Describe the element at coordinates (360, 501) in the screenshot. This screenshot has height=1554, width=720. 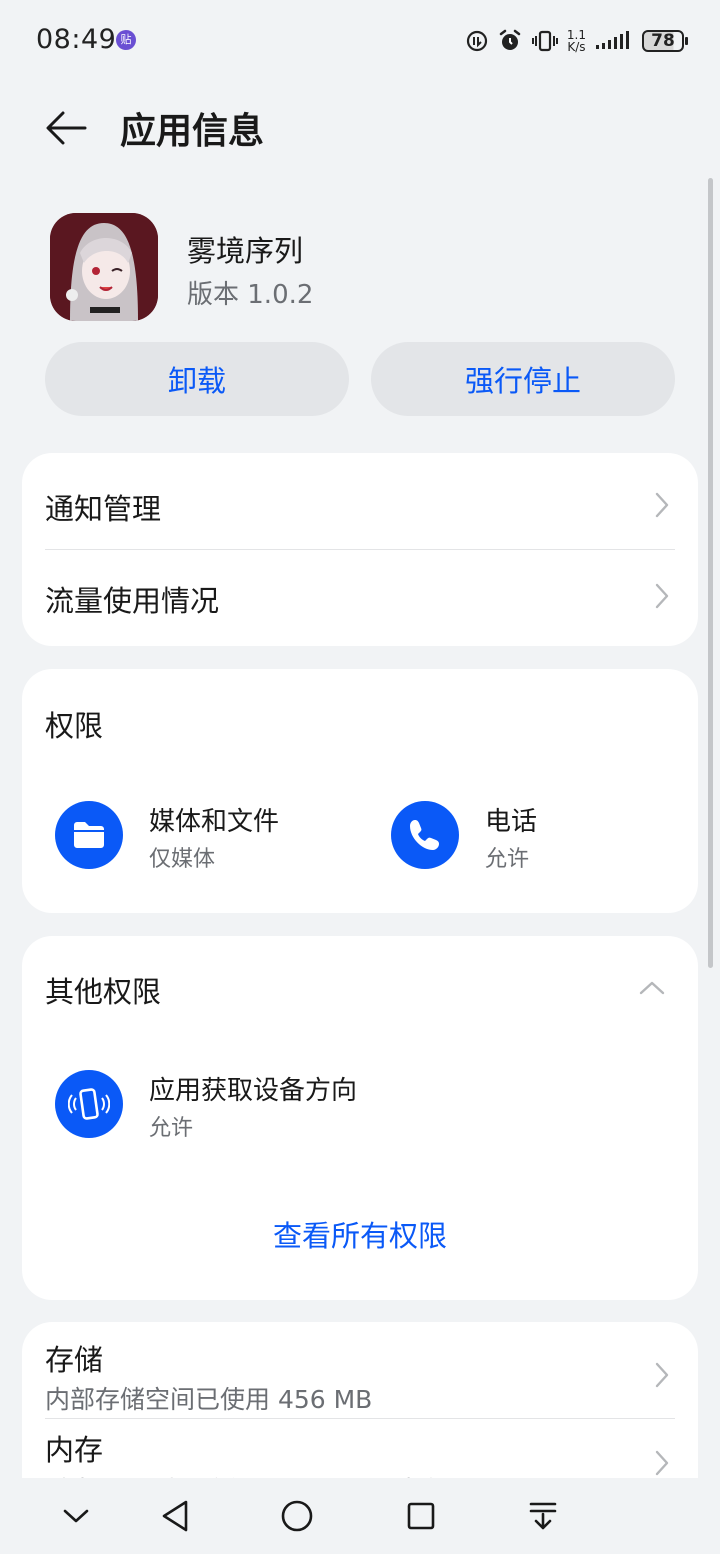
I see `notification-management-row: 通知管理` at that location.